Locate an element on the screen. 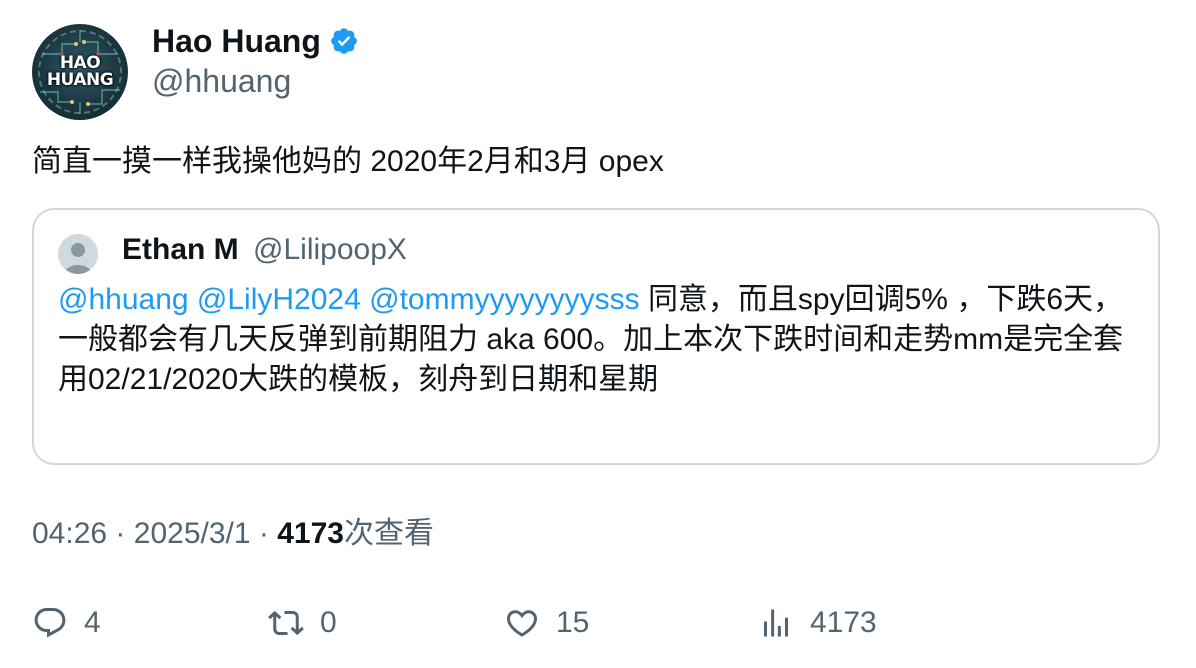 The width and height of the screenshot is (1196, 668). reply-icon is located at coordinates (50, 623).